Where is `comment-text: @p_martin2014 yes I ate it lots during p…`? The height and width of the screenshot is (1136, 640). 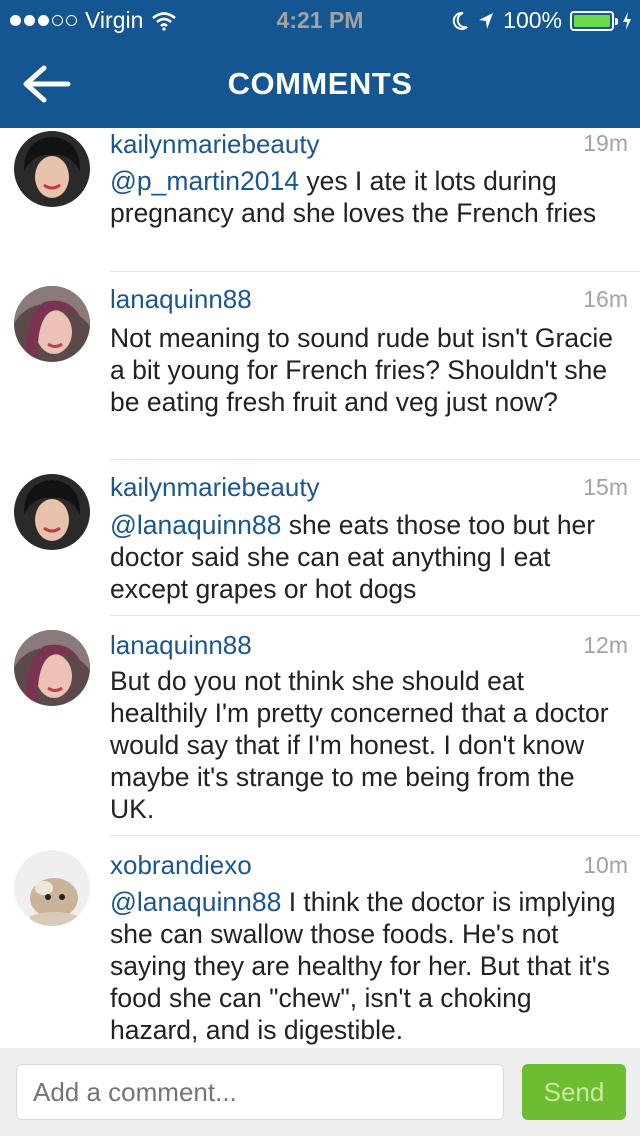
comment-text: @p_martin2014 yes I ate it lots during p… is located at coordinates (366, 197).